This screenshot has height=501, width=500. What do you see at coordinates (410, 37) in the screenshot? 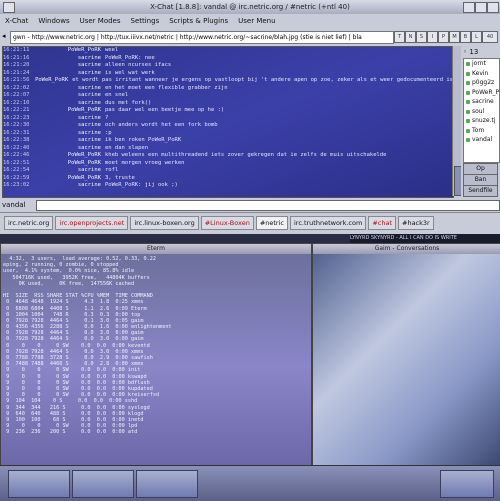
I see `mode-n-button: N` at bounding box center [410, 37].